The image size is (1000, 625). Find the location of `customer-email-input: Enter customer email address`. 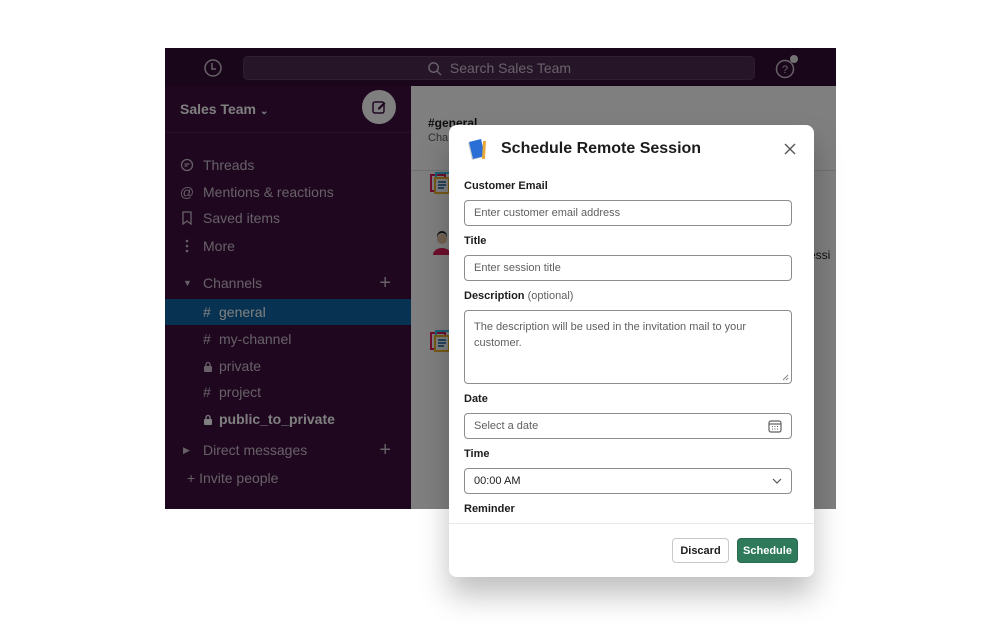

customer-email-input: Enter customer email address is located at coordinates (628, 213).